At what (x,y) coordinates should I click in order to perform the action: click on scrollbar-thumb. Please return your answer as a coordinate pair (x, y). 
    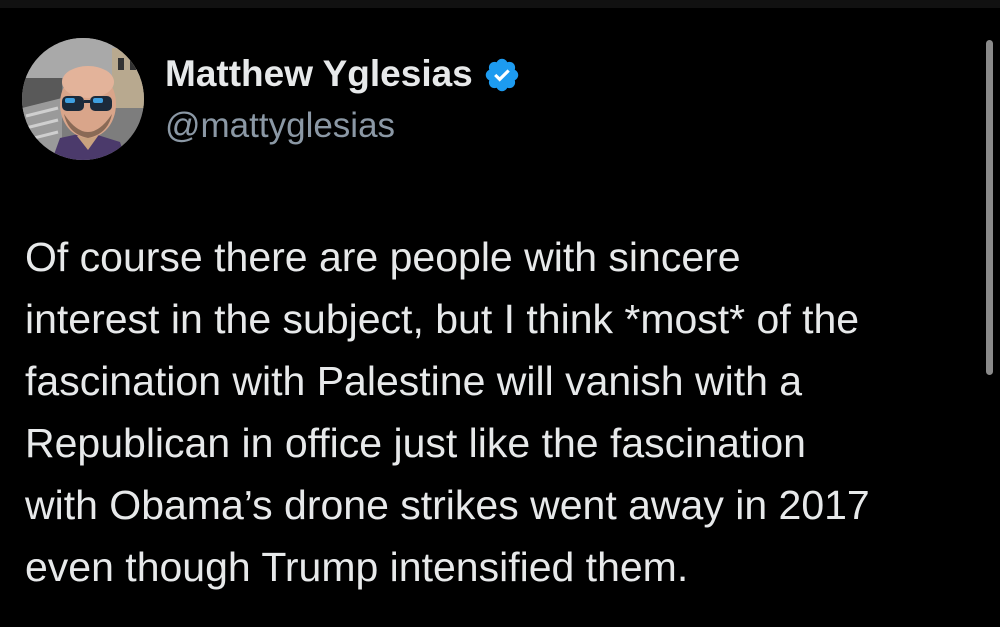
    Looking at the image, I should click on (989, 207).